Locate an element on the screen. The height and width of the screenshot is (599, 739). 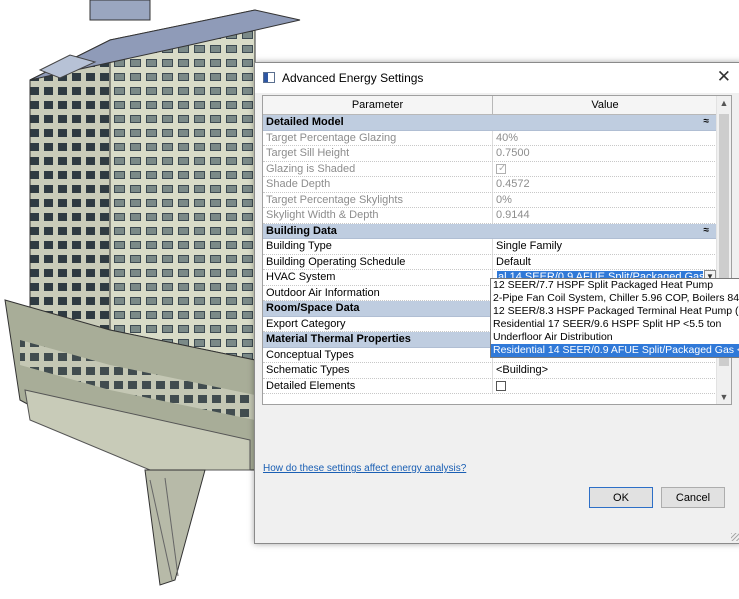
value-checkbox: ✓ is located at coordinates (501, 168).